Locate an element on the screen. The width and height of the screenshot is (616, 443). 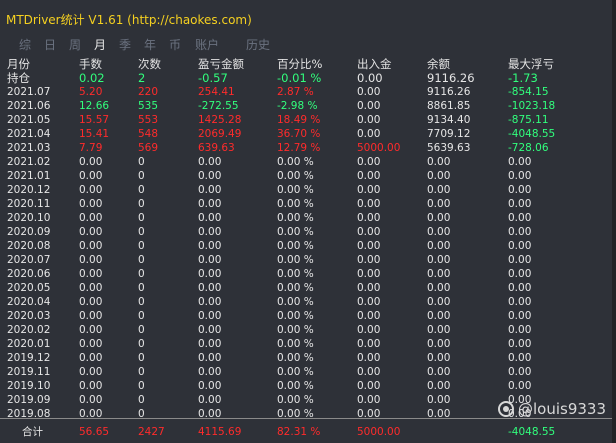
cell-balance: 9116.26 is located at coordinates (451, 78).